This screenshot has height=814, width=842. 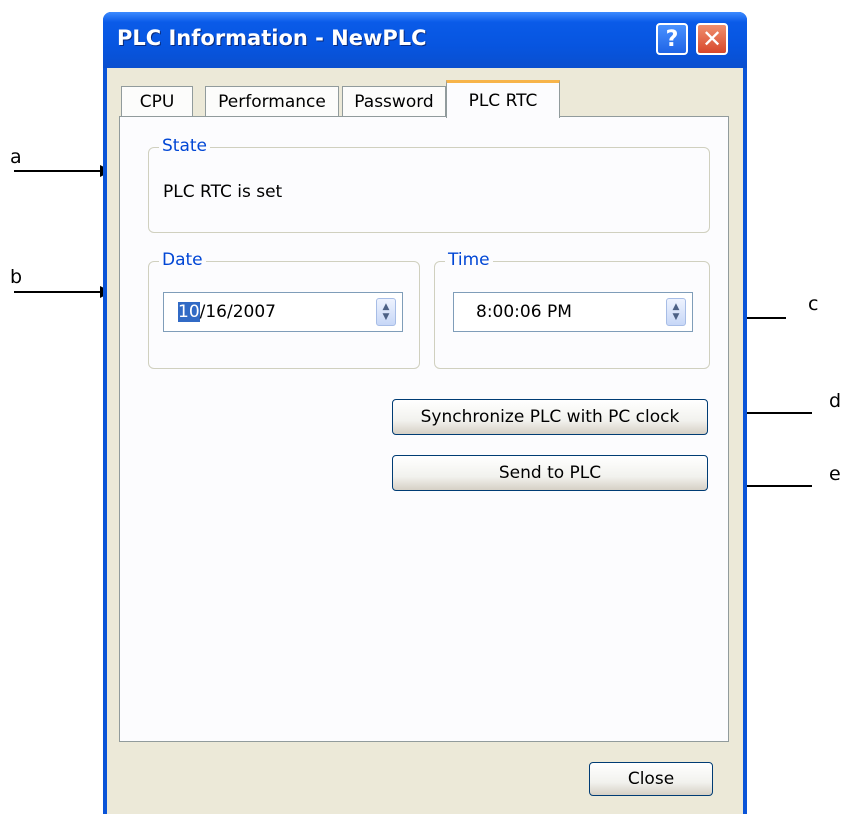 I want to click on send-to-plc-button-label: Send to PLC, so click(x=550, y=473).